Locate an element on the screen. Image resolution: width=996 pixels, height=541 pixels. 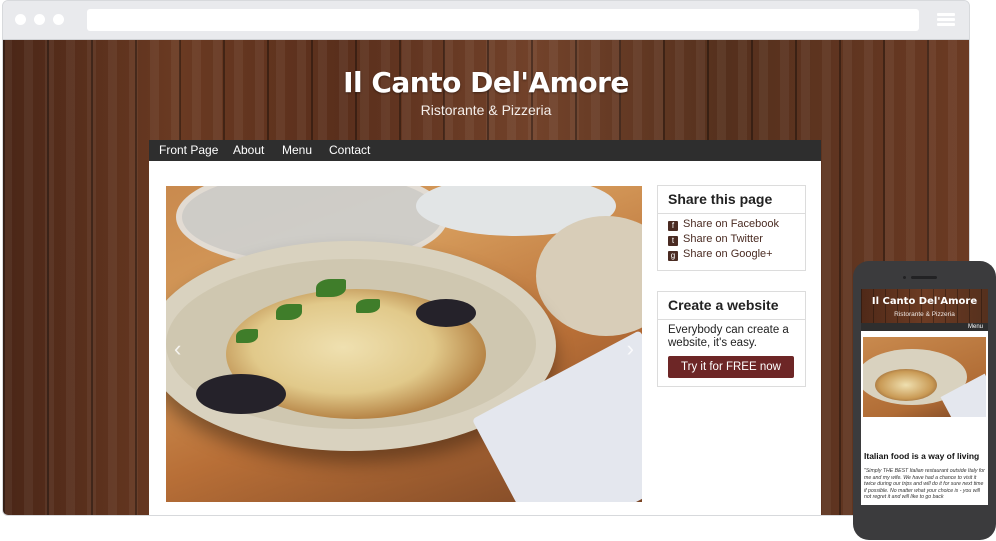
share-facebook-link: f Share on Facebook is located at coordinates (723, 224).